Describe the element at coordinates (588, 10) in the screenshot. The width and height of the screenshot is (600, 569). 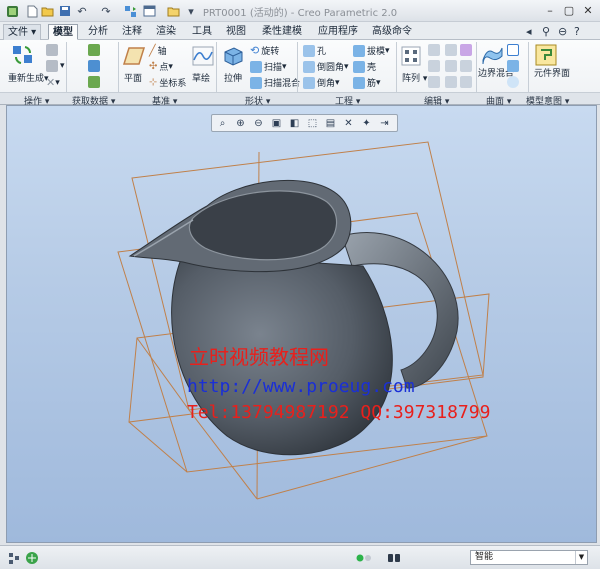
I see `close-button: ✕` at that location.